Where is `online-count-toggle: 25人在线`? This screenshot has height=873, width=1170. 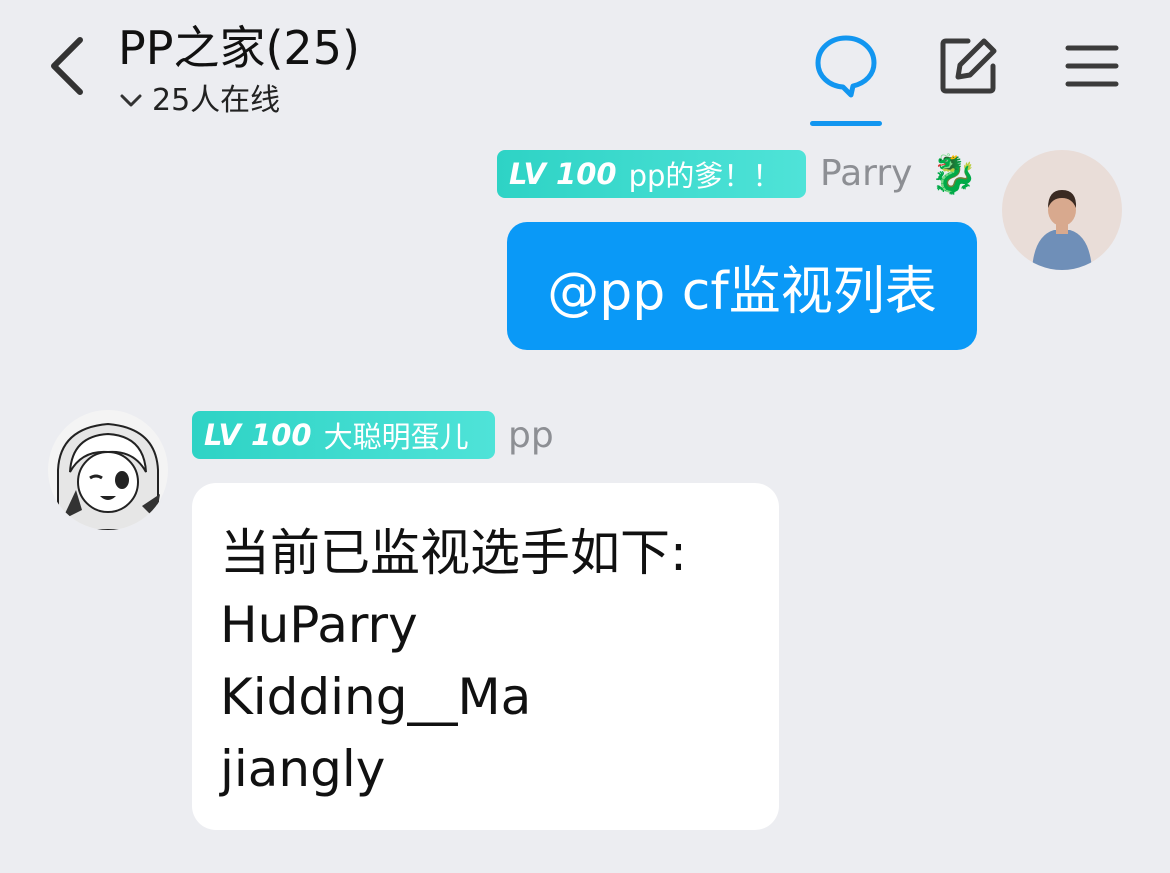
online-count-toggle: 25人在线 is located at coordinates (200, 101).